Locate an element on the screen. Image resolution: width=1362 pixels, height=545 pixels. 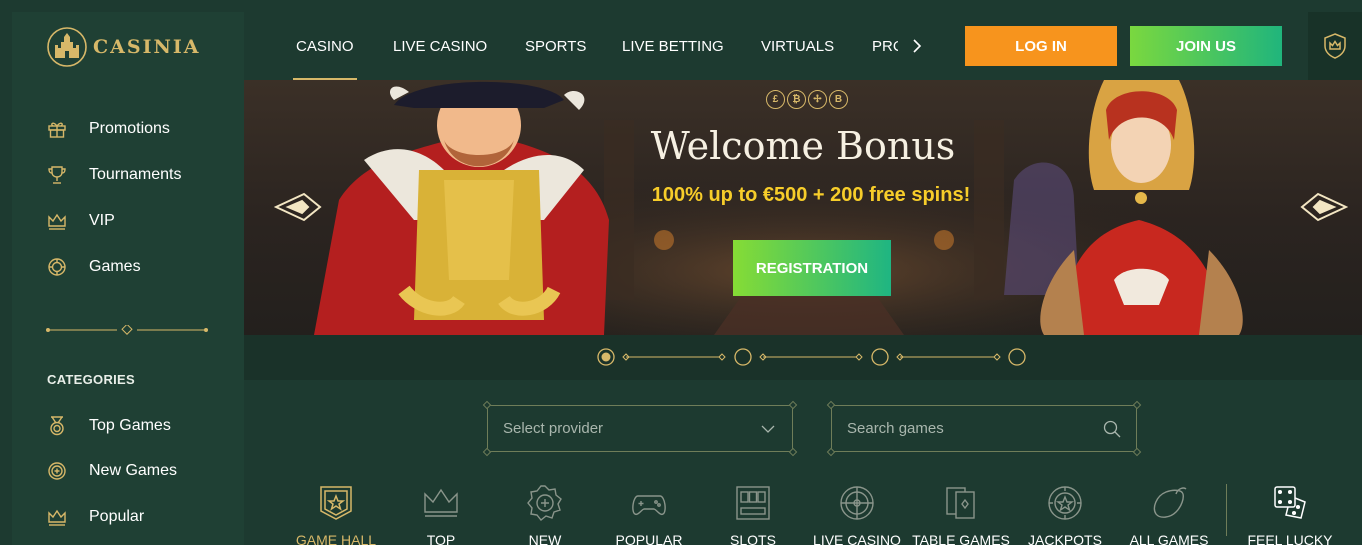
sidebar-item-popular: Popular is located at coordinates (128, 517).